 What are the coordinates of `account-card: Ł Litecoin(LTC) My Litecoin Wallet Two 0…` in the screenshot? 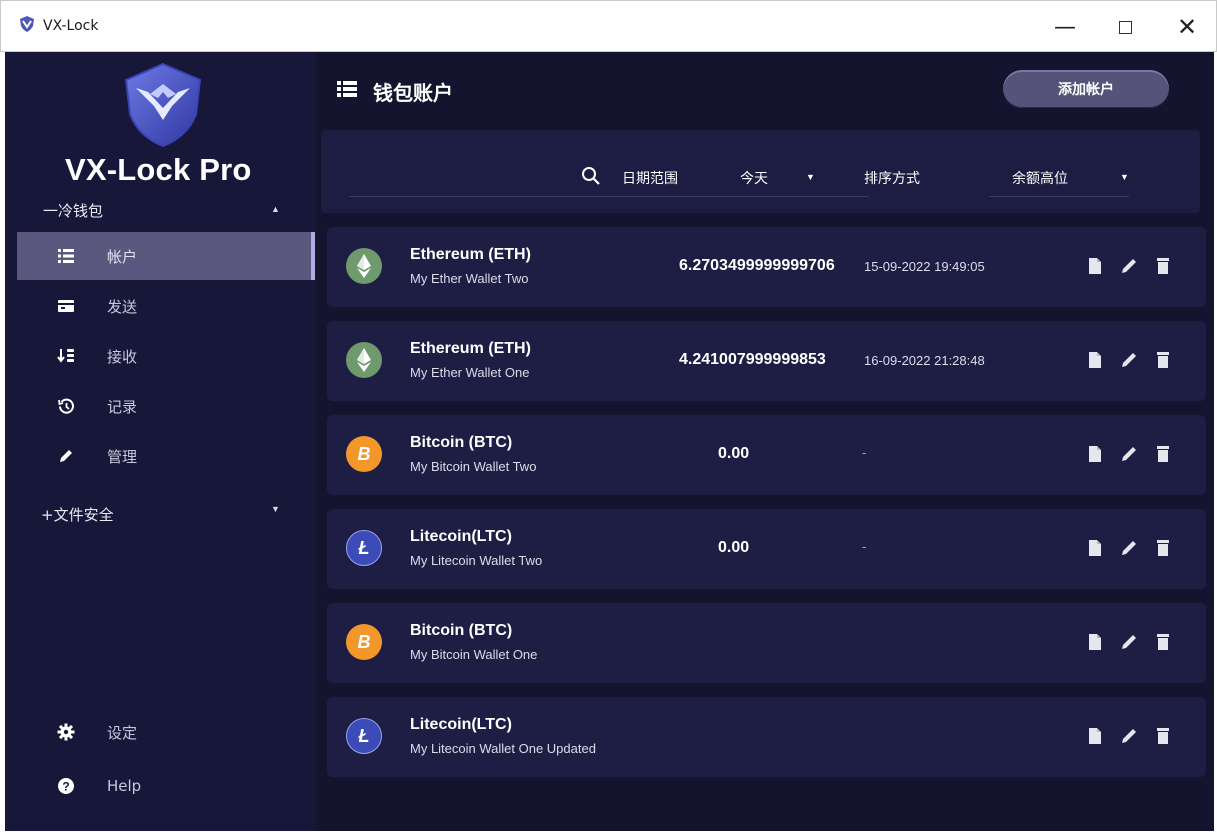 It's located at (766, 549).